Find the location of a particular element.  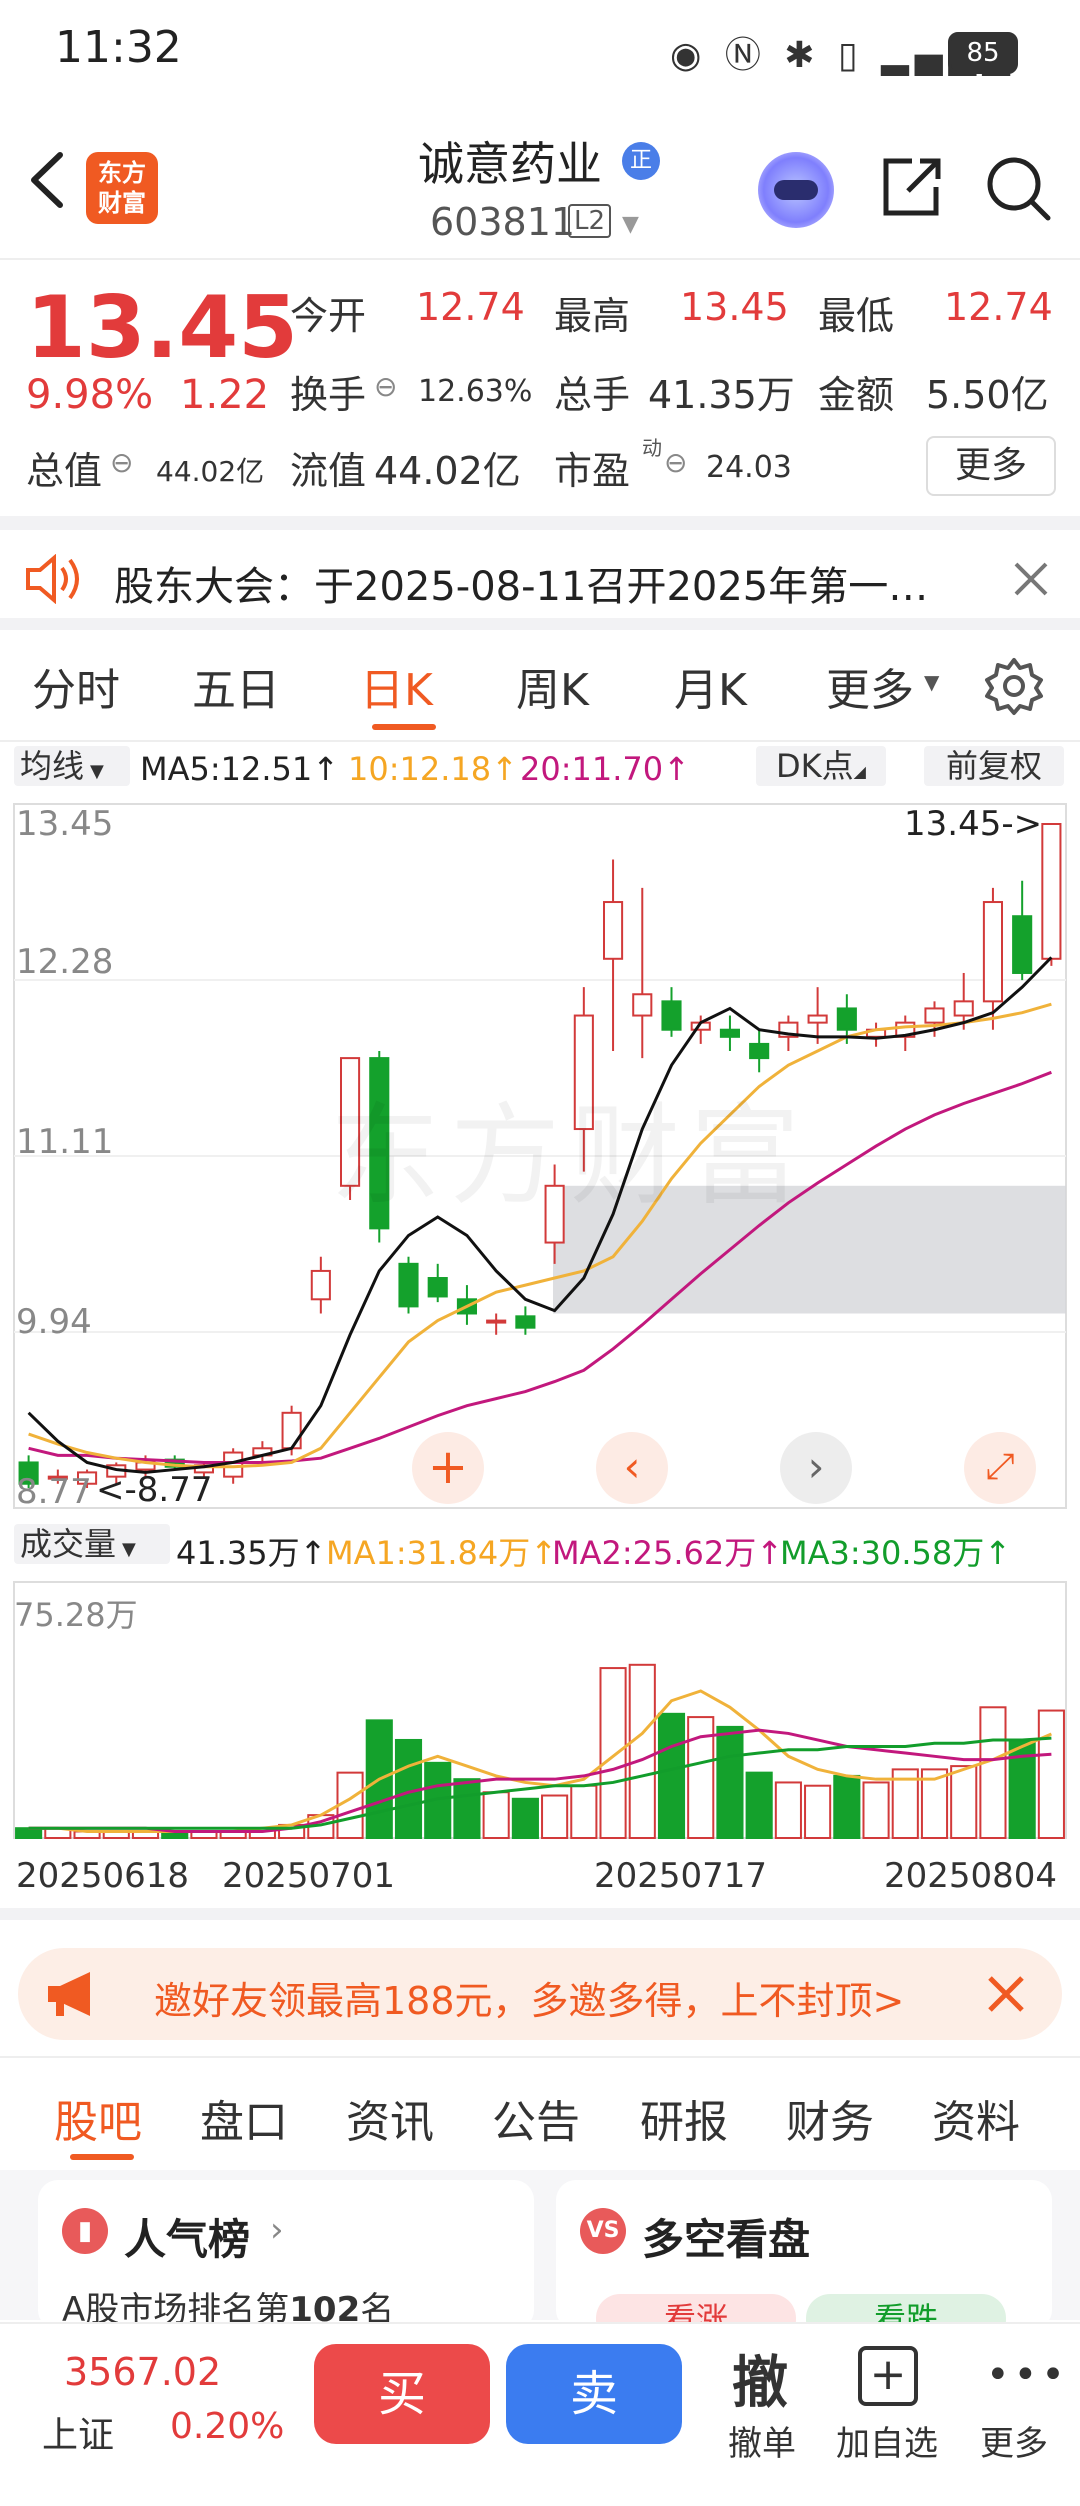

stock-title: 诚意药业 is located at coordinates (510, 164).